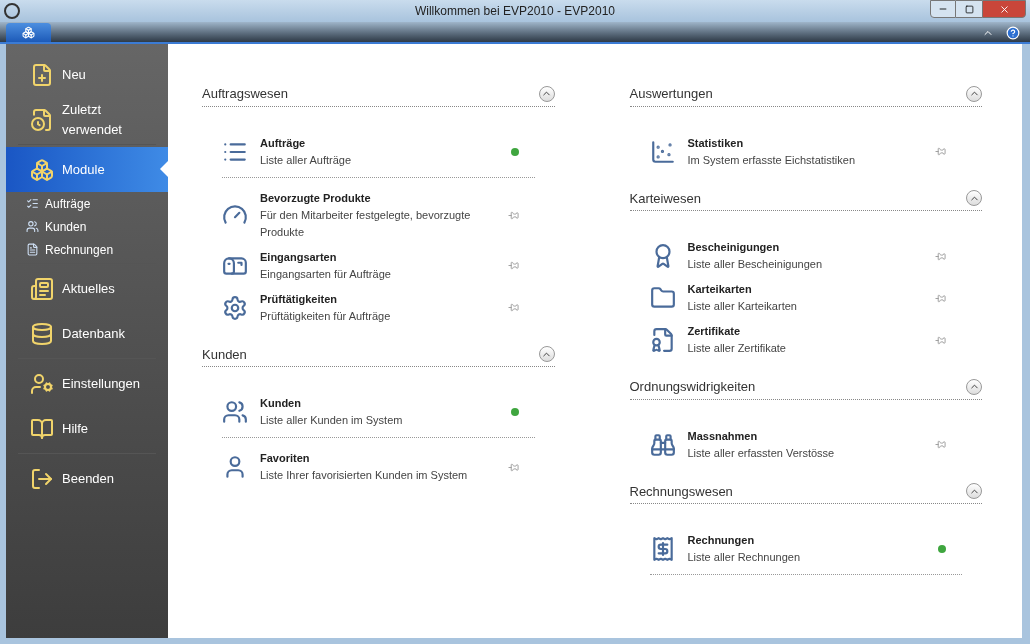 This screenshot has width=1030, height=644. What do you see at coordinates (315, 198) in the screenshot?
I see `module-link: Bevorzugte Produkte` at bounding box center [315, 198].